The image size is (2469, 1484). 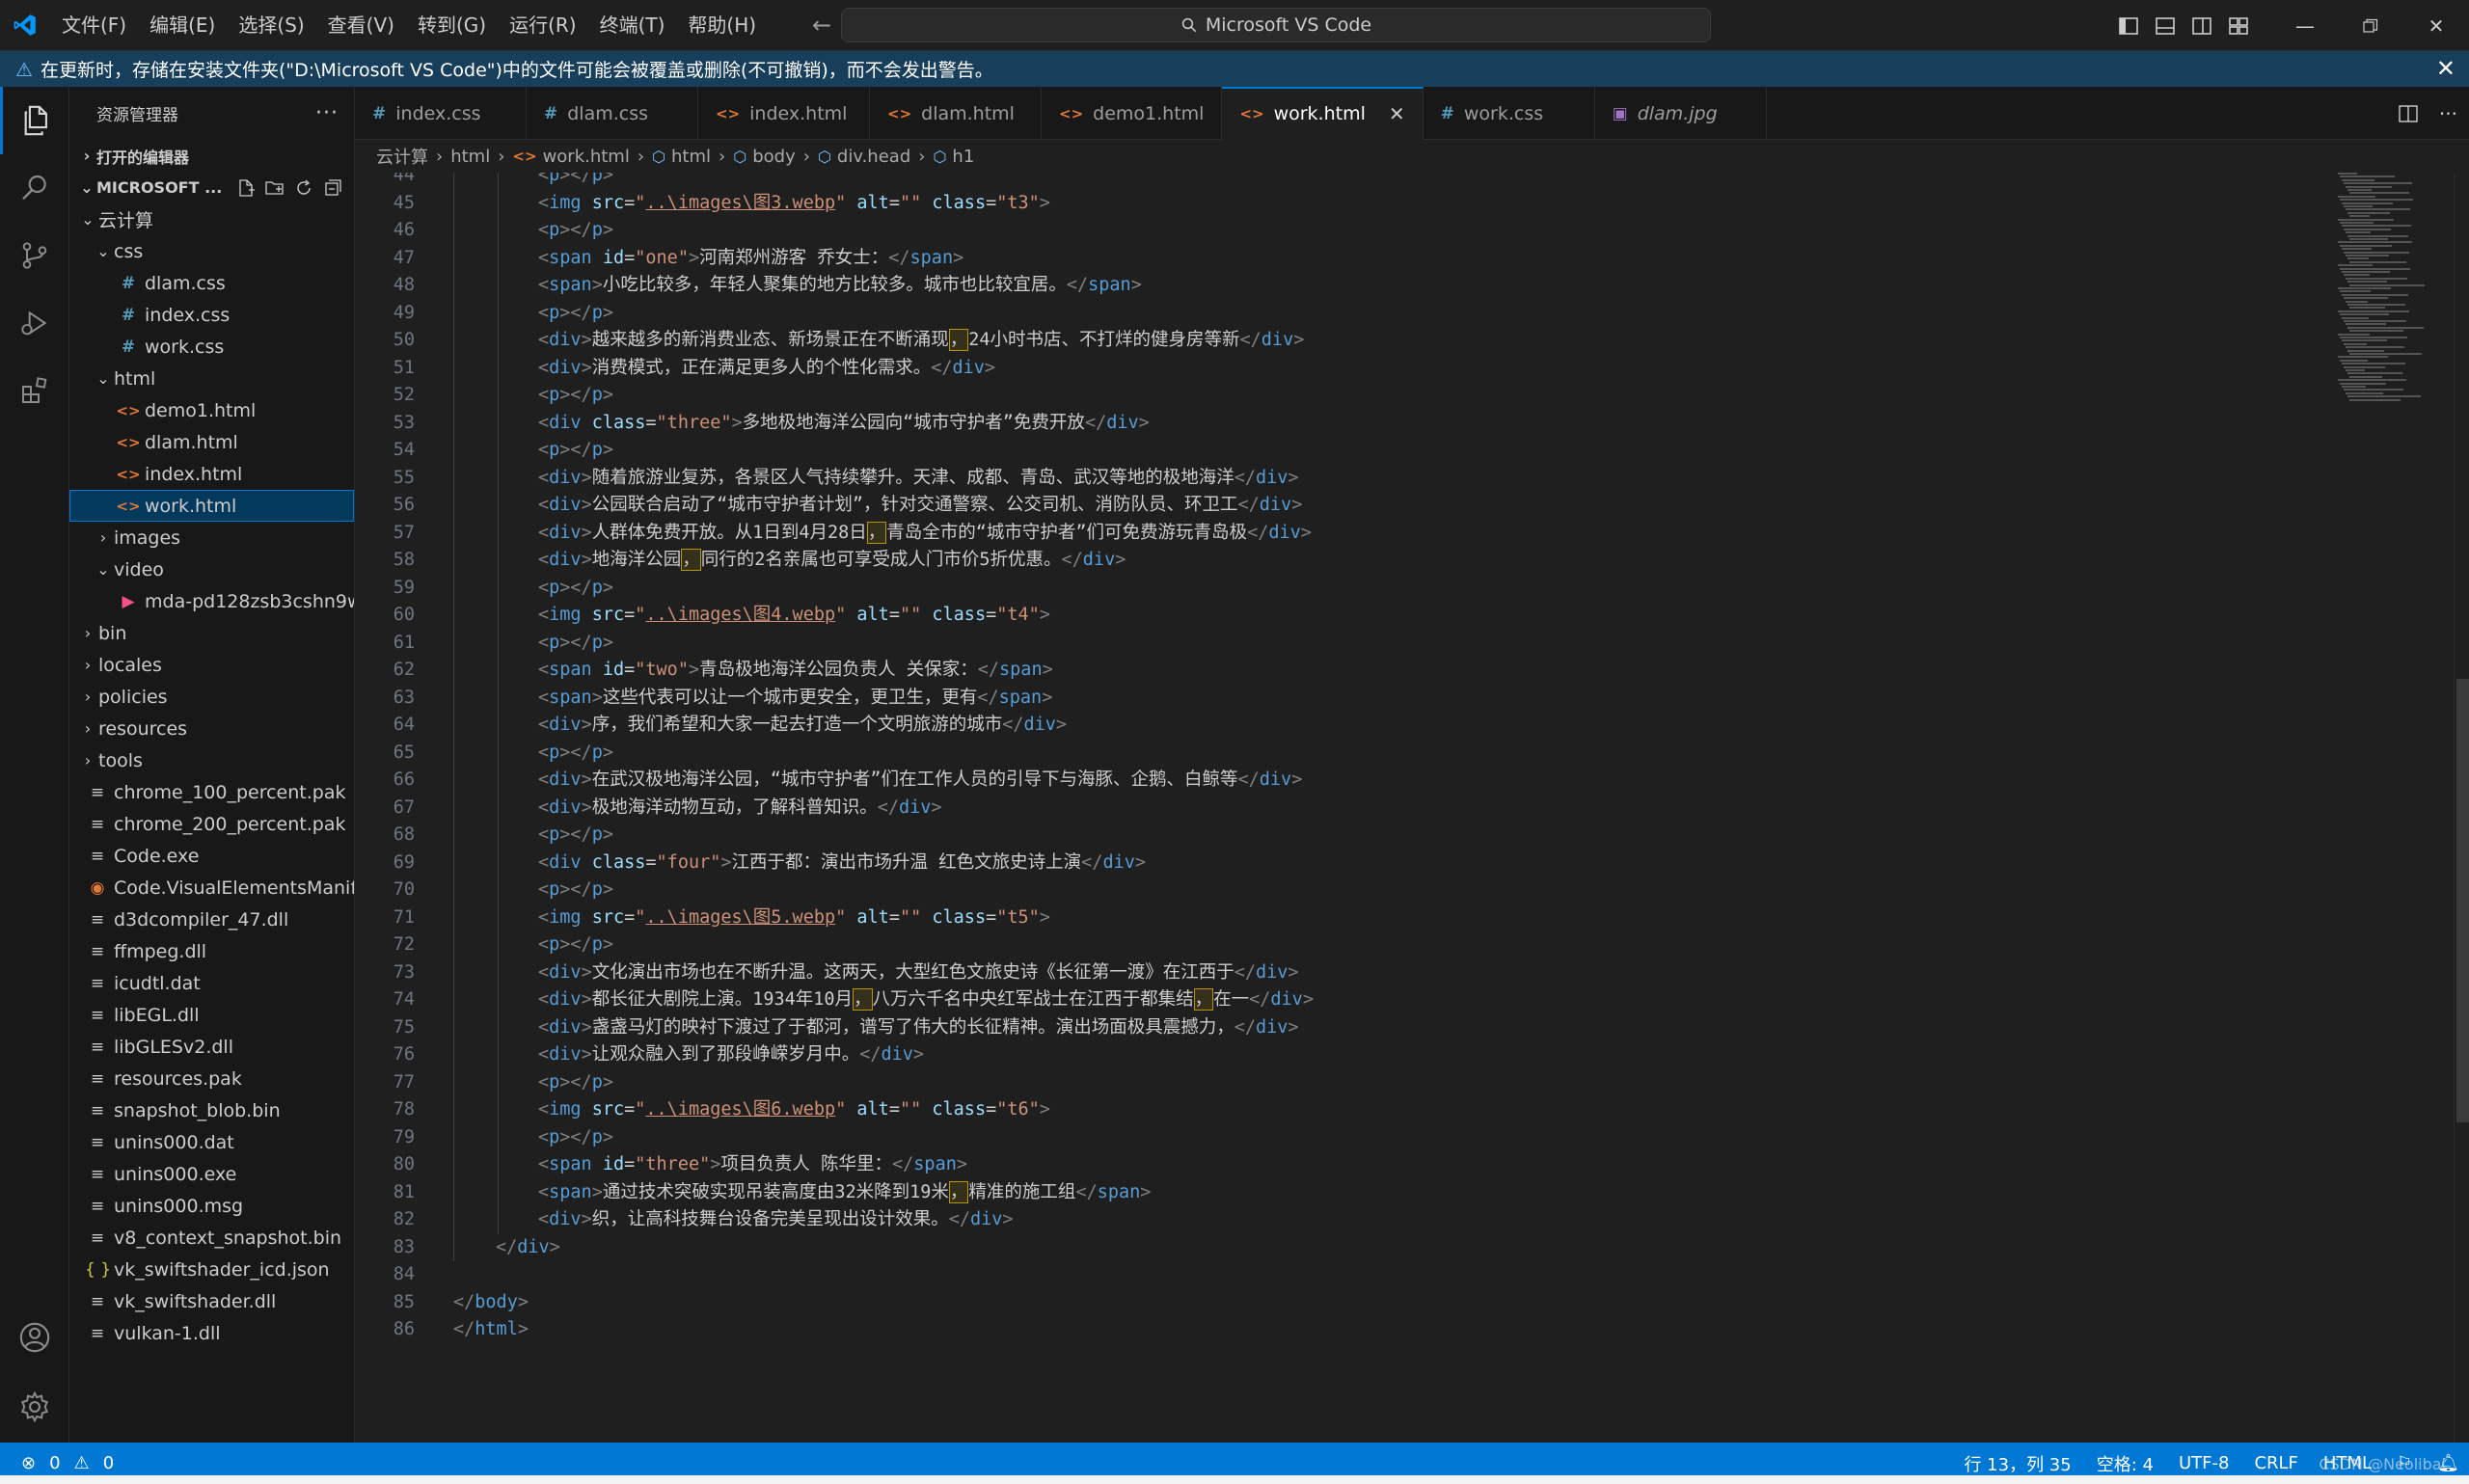 I want to click on source-control-icon, so click(x=34, y=255).